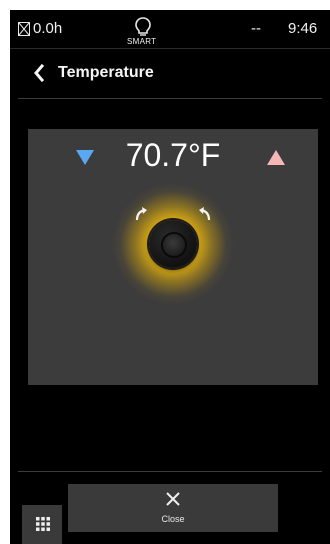 Image resolution: width=330 pixels, height=544 pixels. What do you see at coordinates (173, 519) in the screenshot?
I see `close-label: Close` at bounding box center [173, 519].